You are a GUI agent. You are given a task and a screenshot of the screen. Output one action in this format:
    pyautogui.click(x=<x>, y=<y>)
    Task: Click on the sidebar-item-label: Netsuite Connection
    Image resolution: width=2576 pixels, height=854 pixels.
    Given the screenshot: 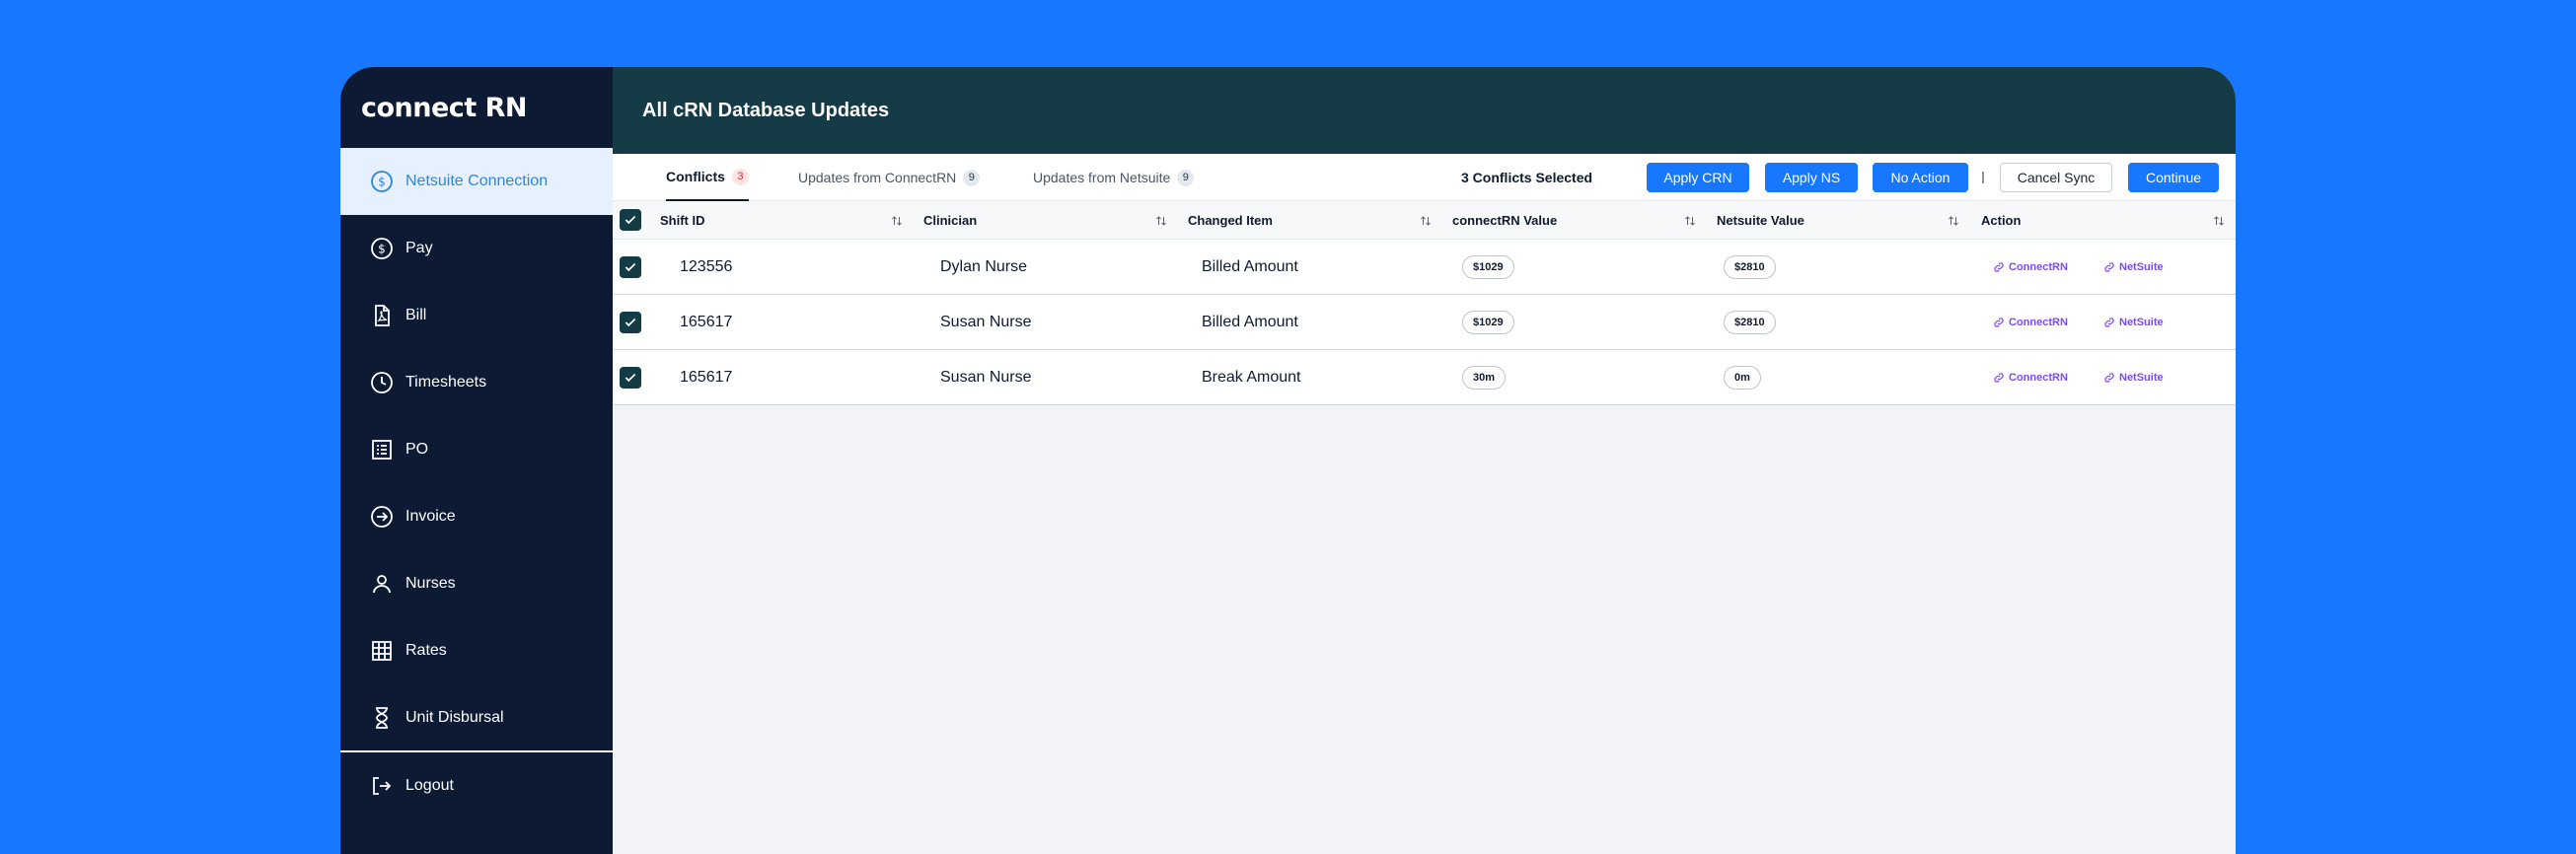 What is the action you would take?
    pyautogui.click(x=477, y=181)
    